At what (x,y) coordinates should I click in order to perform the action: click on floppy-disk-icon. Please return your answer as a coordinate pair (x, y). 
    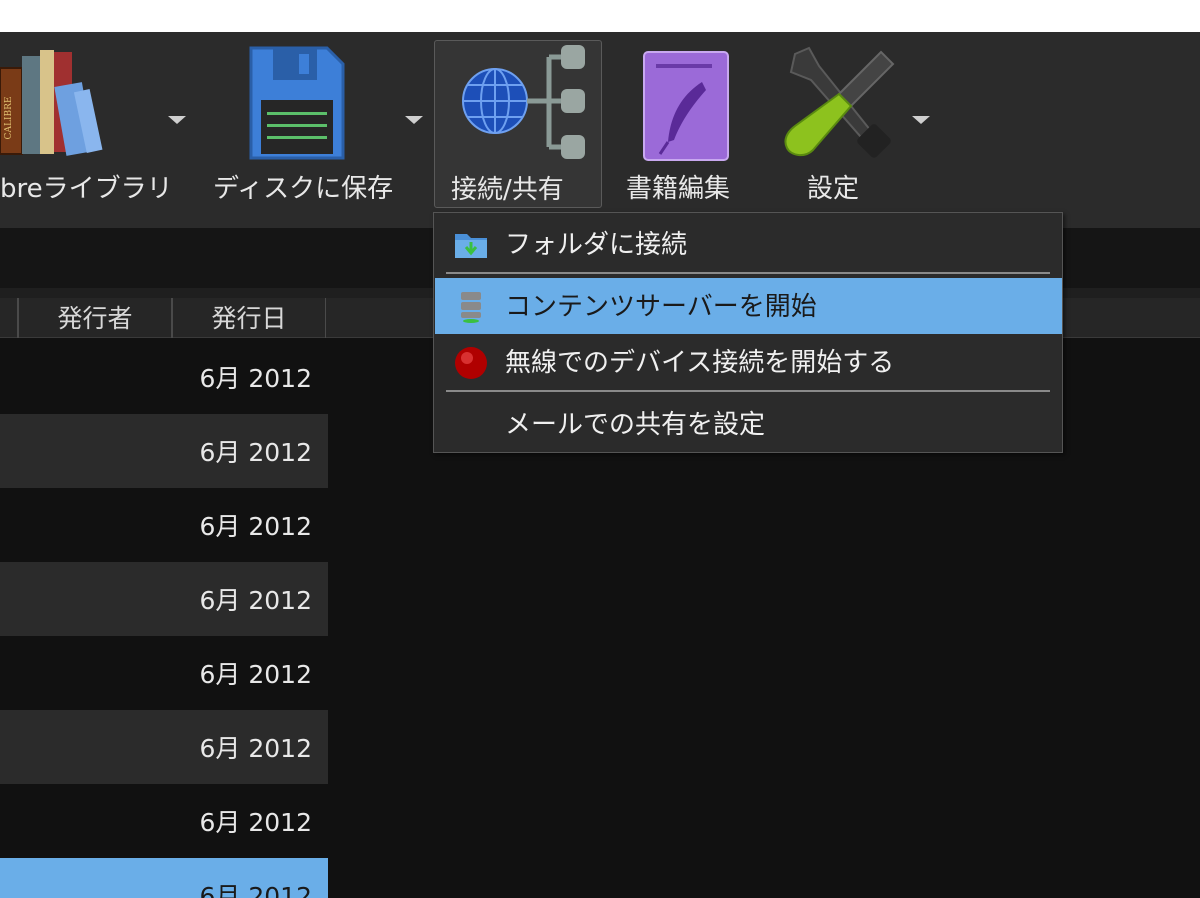
    Looking at the image, I should click on (297, 103).